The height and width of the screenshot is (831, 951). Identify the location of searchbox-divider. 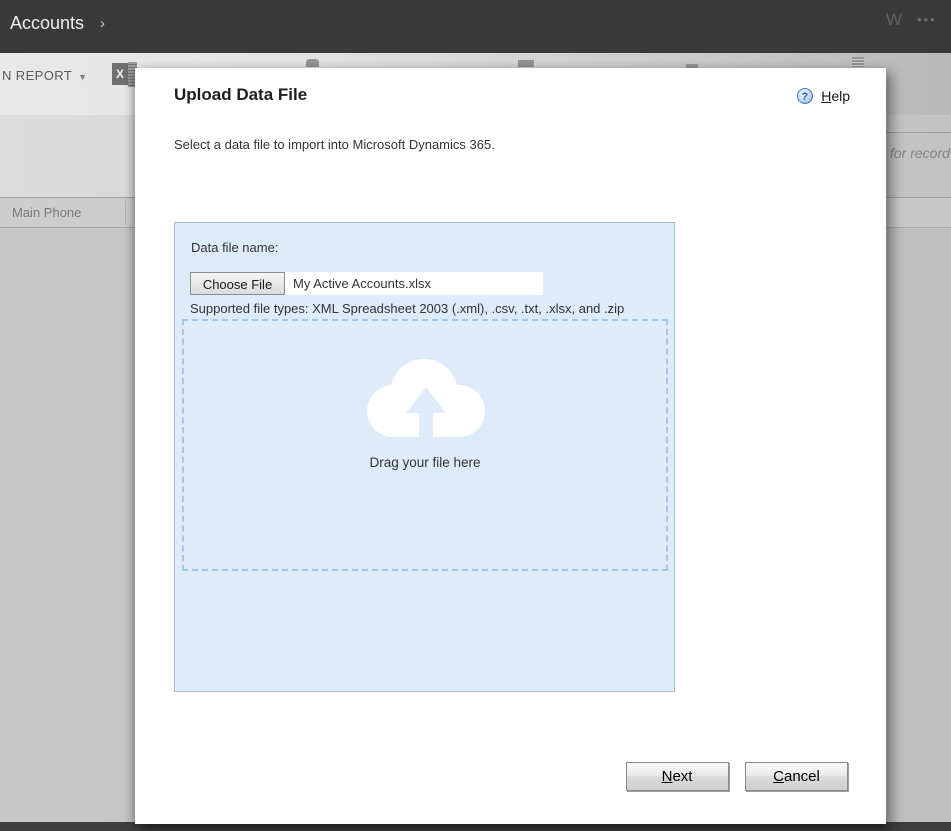
(918, 132).